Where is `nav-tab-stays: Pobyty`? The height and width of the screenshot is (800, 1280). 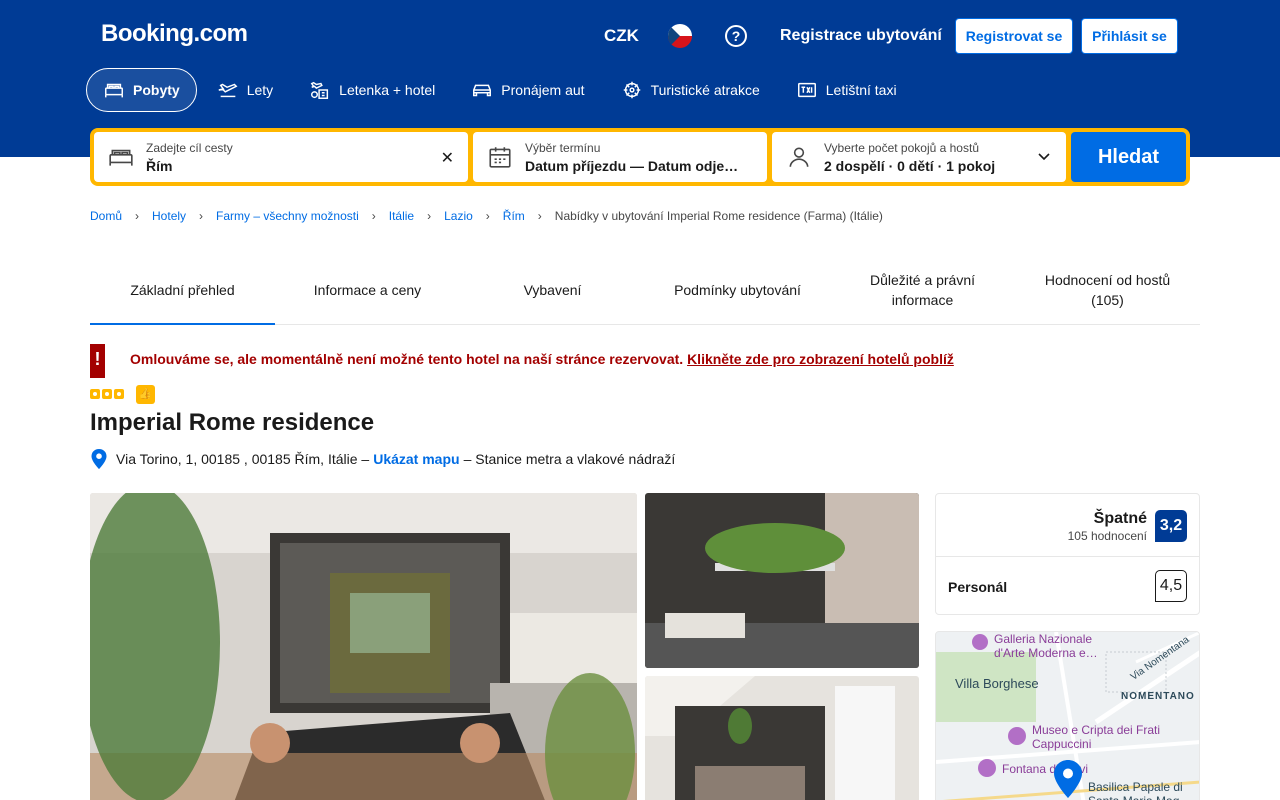
nav-tab-stays: Pobyty is located at coordinates (141, 90).